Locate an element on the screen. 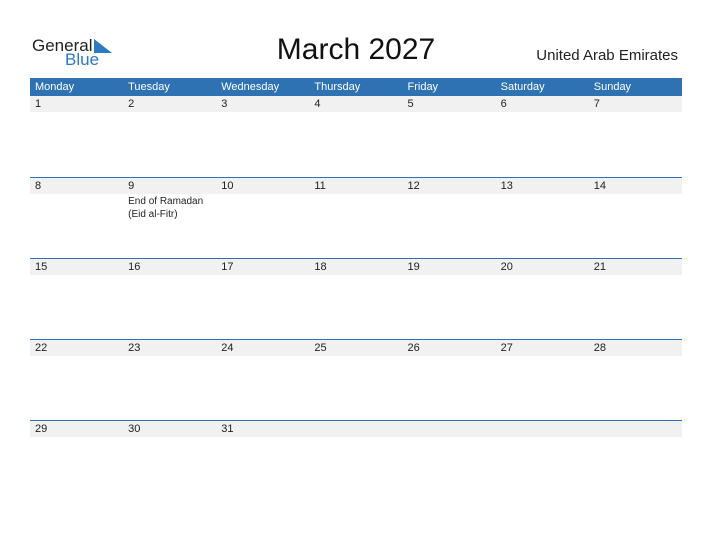  day-cell: 11 is located at coordinates (356, 218).